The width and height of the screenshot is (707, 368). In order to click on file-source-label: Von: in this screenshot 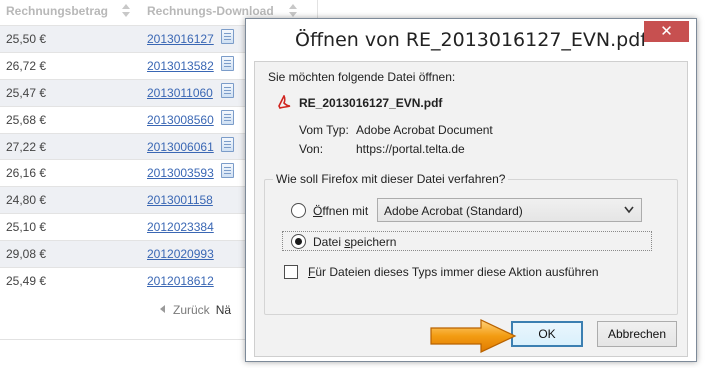, I will do `click(311, 149)`.